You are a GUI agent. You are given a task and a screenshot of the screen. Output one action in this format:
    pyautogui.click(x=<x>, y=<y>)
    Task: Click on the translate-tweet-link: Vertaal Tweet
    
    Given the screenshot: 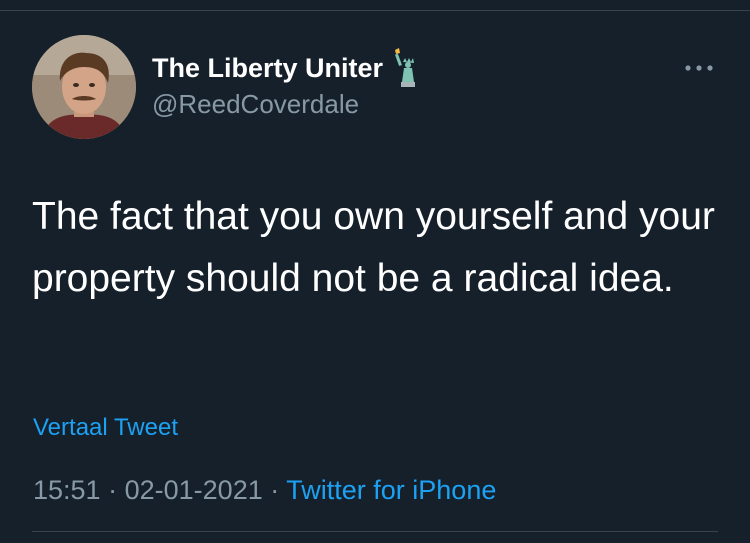 What is the action you would take?
    pyautogui.click(x=105, y=428)
    